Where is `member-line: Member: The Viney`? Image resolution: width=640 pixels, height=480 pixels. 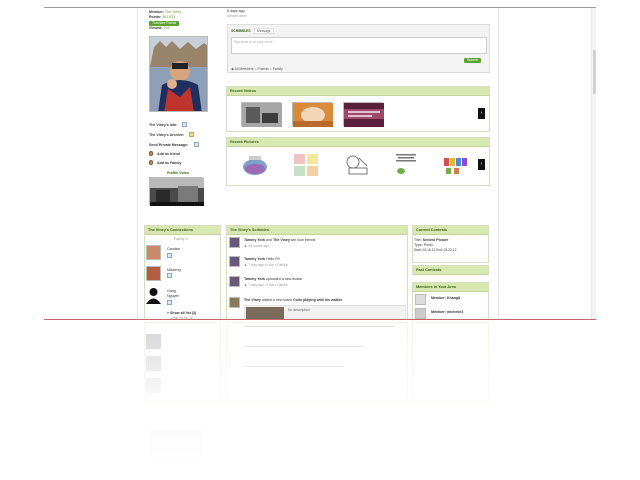
member-line: Member: The Viney is located at coordinates (165, 12).